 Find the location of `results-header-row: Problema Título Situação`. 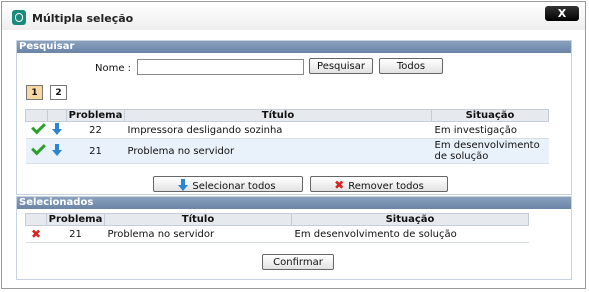

results-header-row: Problema Título Situação is located at coordinates (287, 115).